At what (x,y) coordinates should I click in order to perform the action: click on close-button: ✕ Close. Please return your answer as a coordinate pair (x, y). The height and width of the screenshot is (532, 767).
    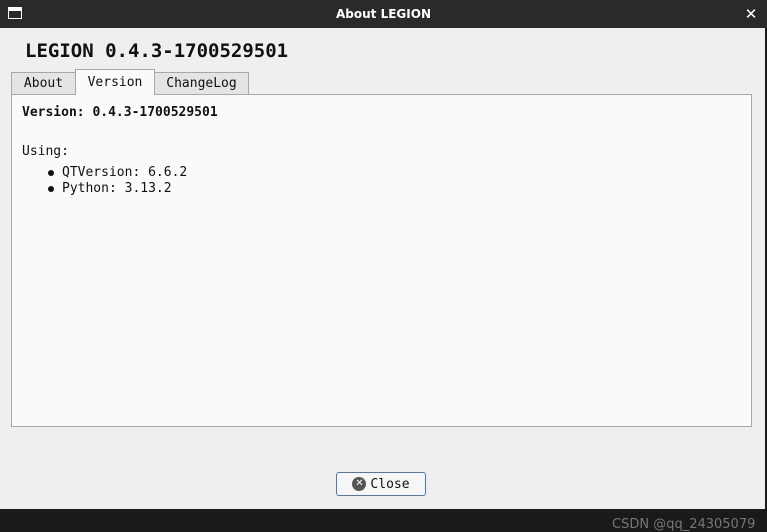
    Looking at the image, I should click on (381, 484).